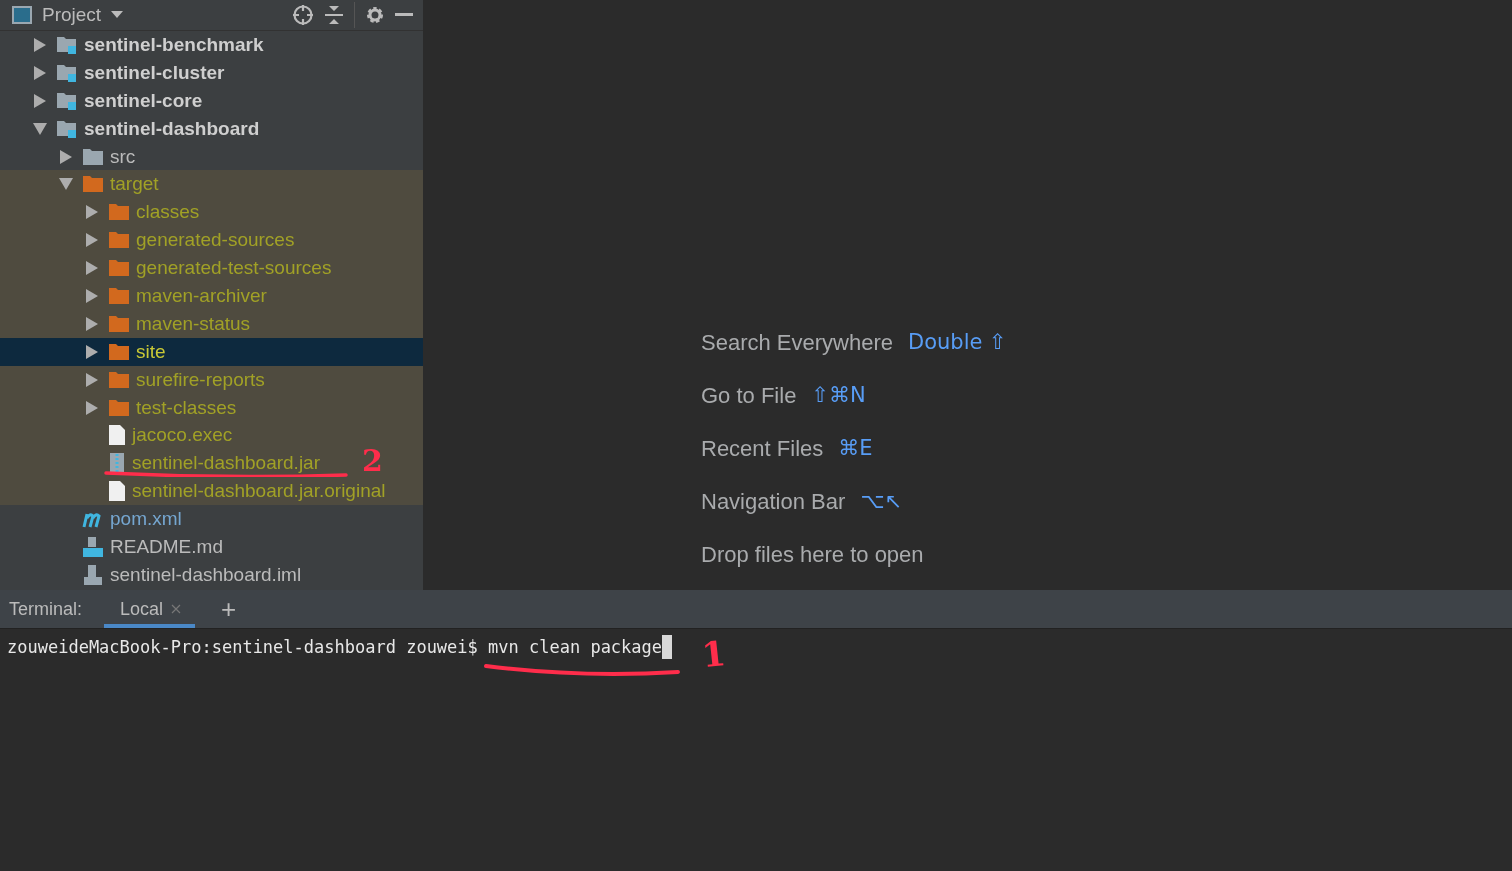 This screenshot has height=871, width=1512. I want to click on tree-item: maven-archiver, so click(211, 296).